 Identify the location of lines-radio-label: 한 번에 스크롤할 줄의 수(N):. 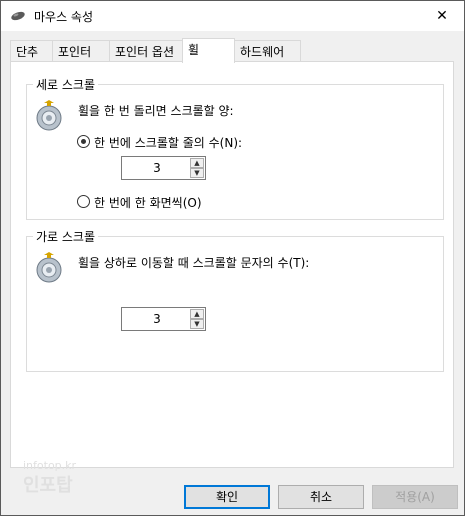
(168, 142).